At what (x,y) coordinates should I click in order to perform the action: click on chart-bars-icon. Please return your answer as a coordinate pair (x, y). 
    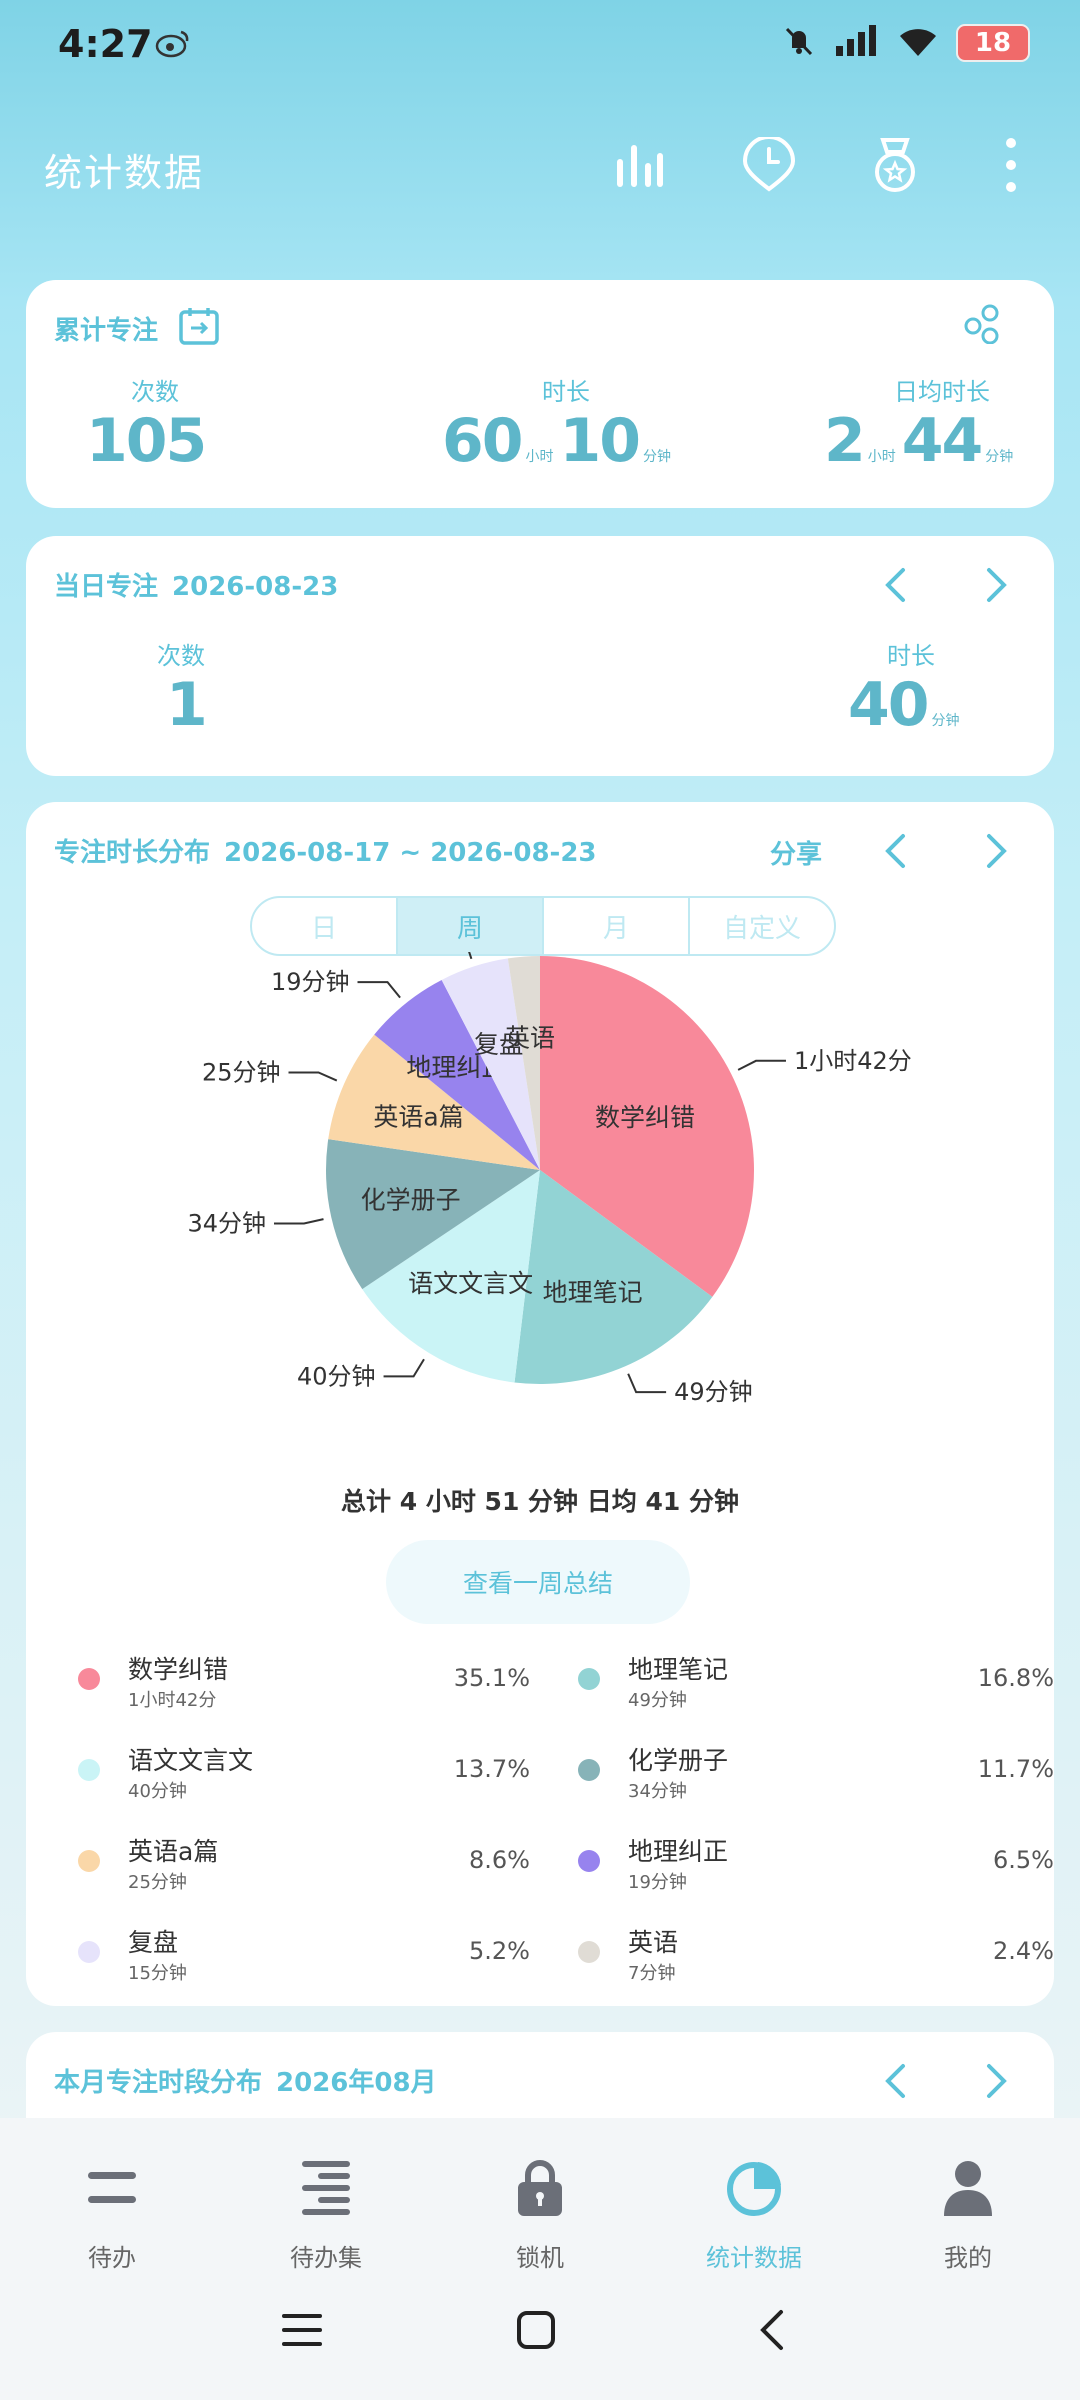
    Looking at the image, I should click on (639, 165).